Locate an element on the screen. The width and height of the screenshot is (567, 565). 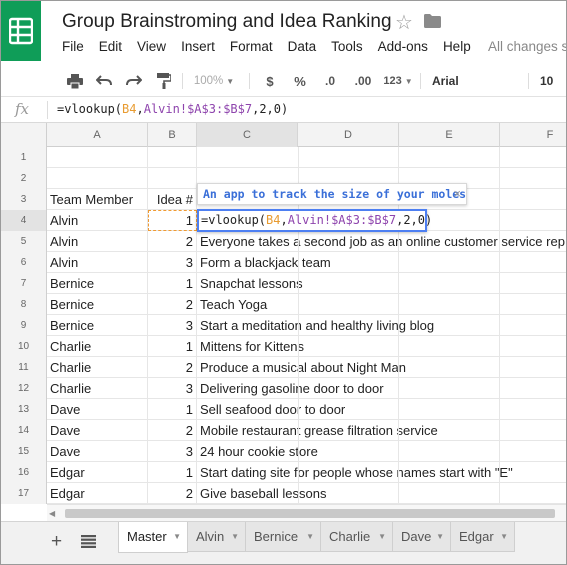
print-button is located at coordinates (75, 81).